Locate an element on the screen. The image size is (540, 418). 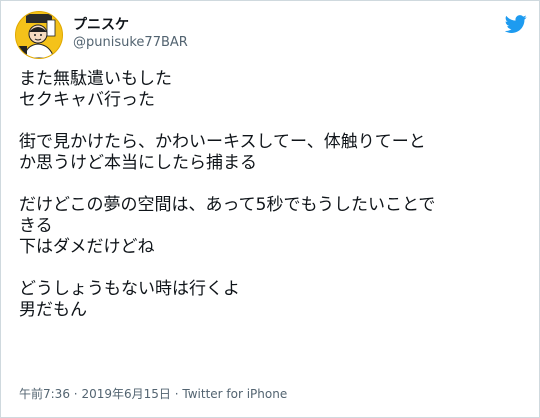
tweet-line: また無駄遣いもした is located at coordinates (95, 79).